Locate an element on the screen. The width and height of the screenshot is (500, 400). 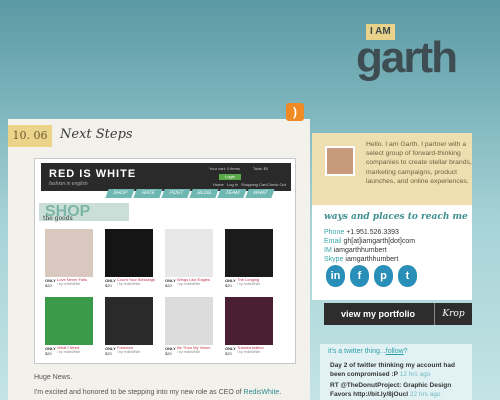
logo-name: garth is located at coordinates (407, 57).